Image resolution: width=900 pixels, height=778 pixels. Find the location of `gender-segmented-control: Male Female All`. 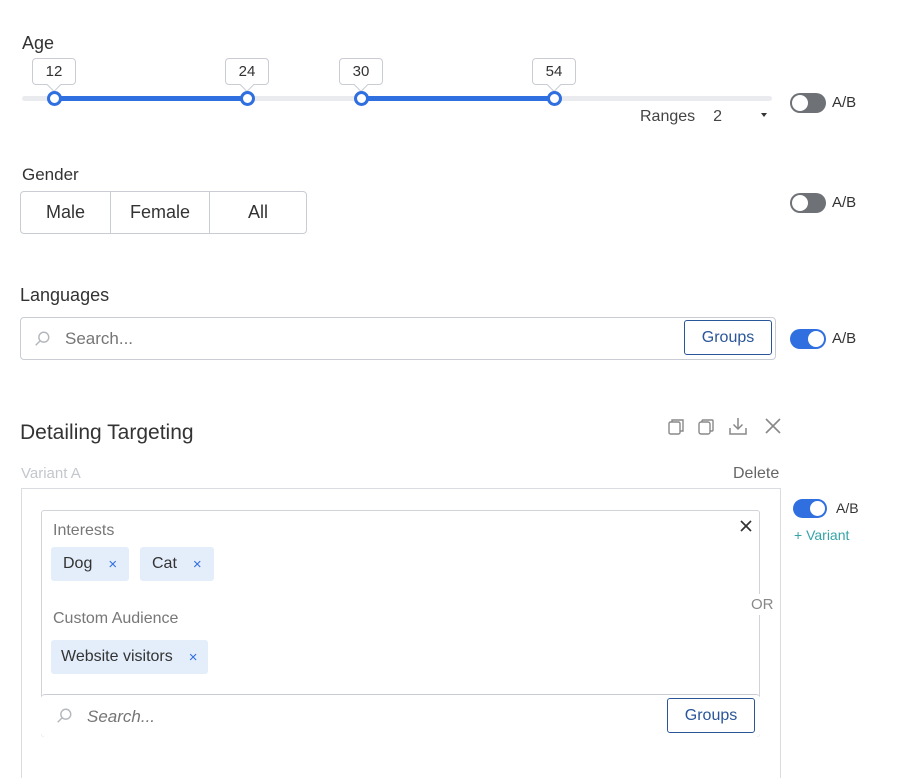

gender-segmented-control: Male Female All is located at coordinates (163, 212).